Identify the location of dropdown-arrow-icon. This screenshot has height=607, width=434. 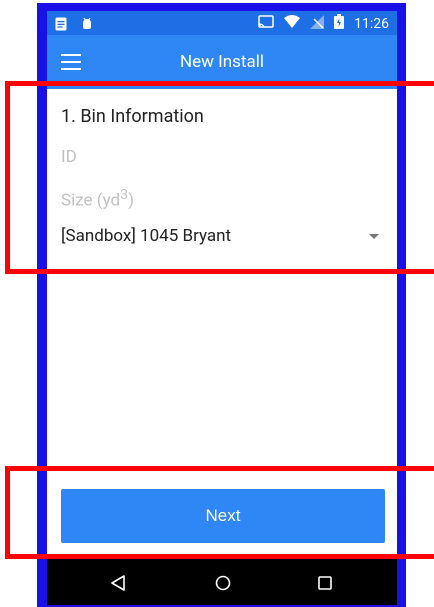
(374, 236).